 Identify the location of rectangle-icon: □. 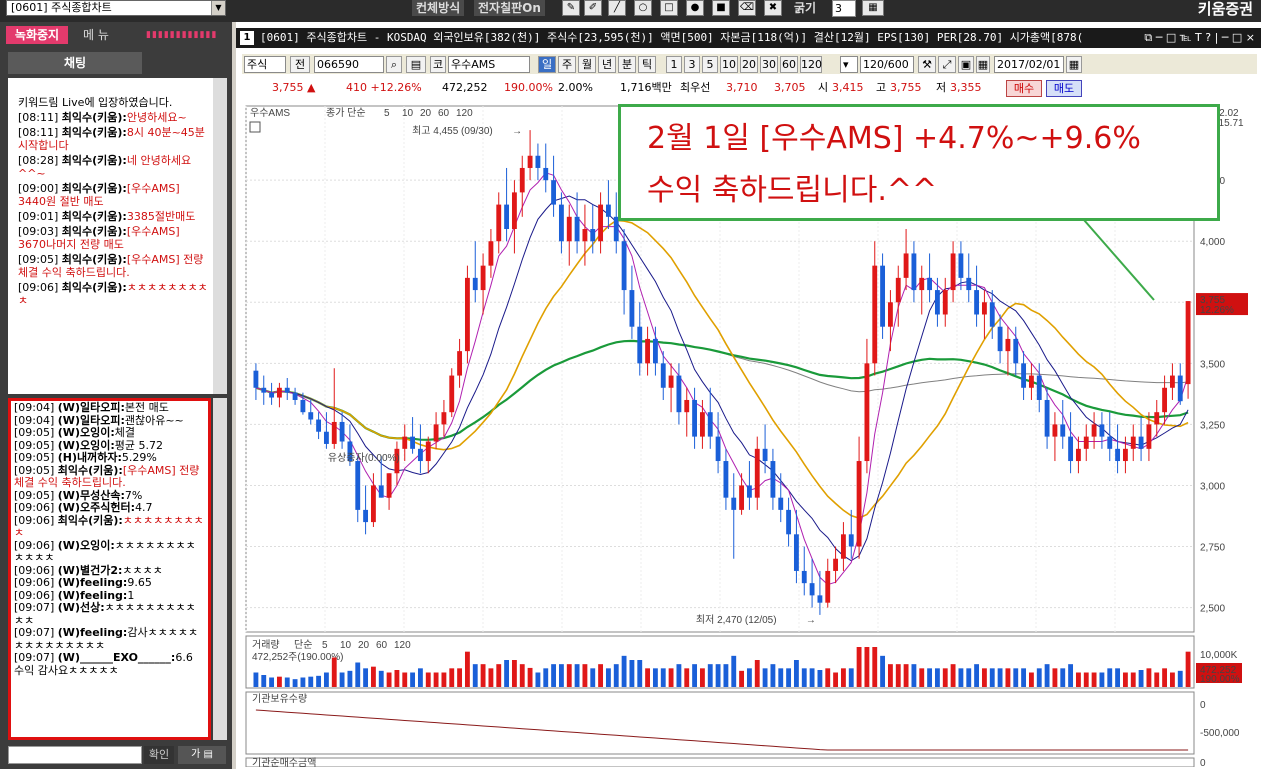
(669, 8).